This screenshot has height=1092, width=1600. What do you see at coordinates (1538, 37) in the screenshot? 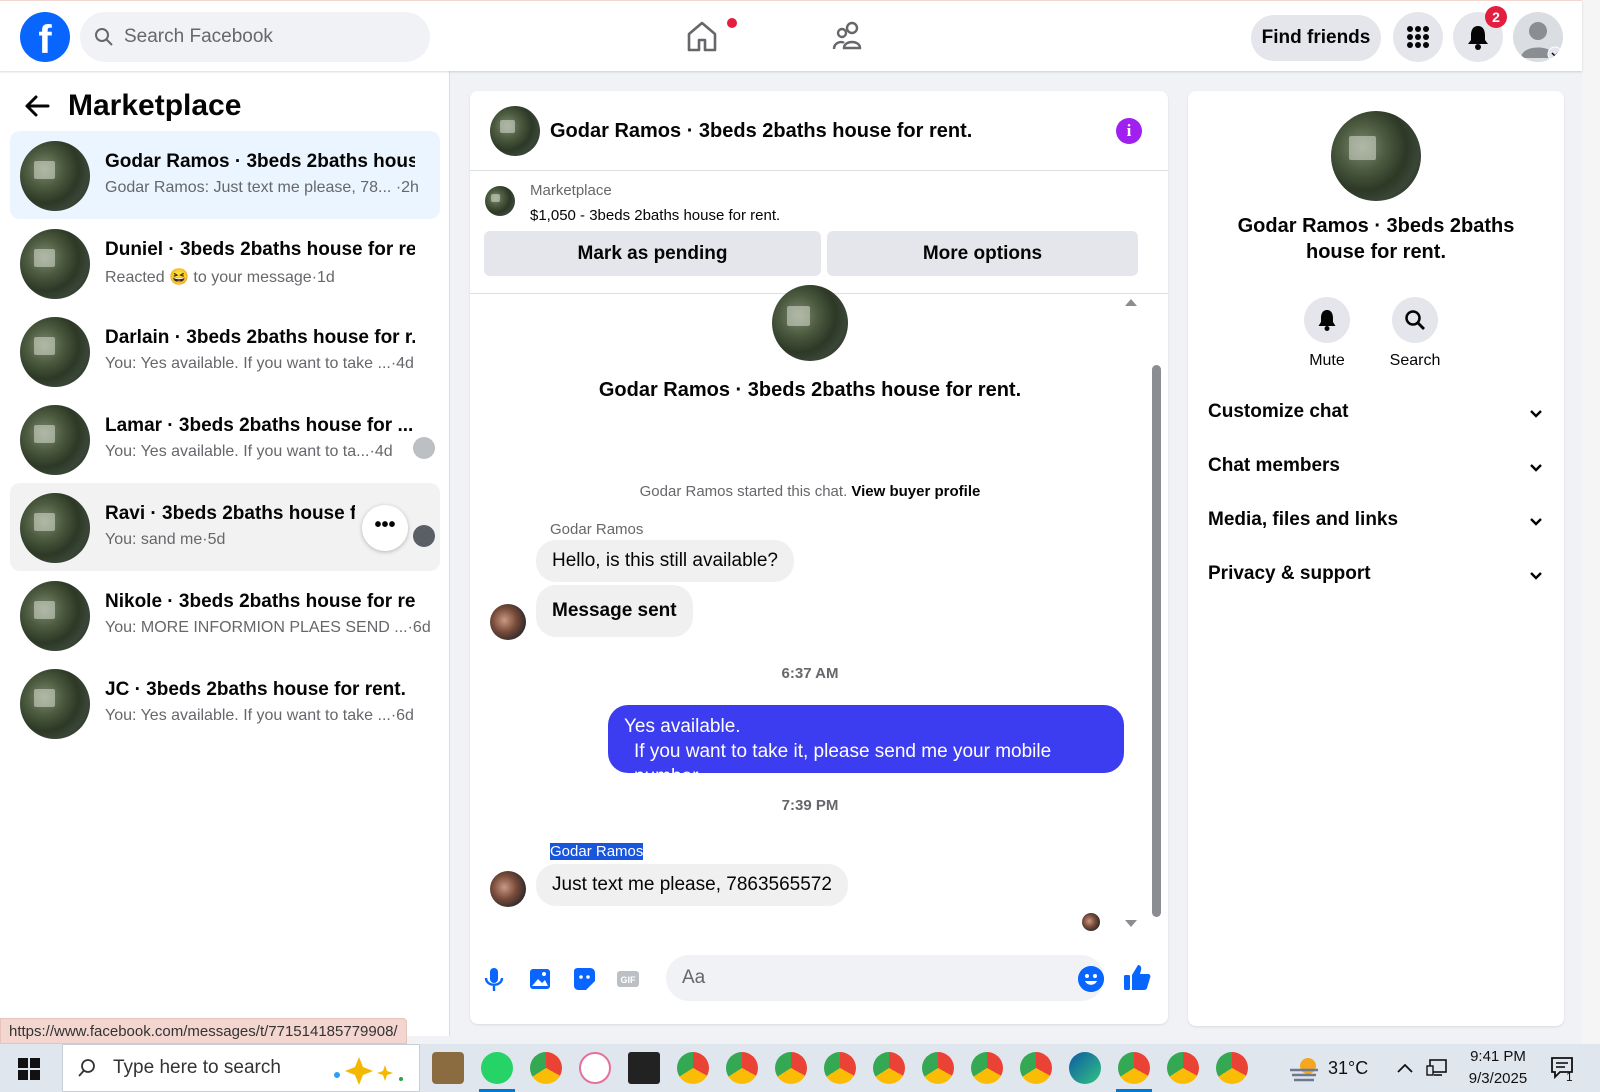
I see `profile-button` at bounding box center [1538, 37].